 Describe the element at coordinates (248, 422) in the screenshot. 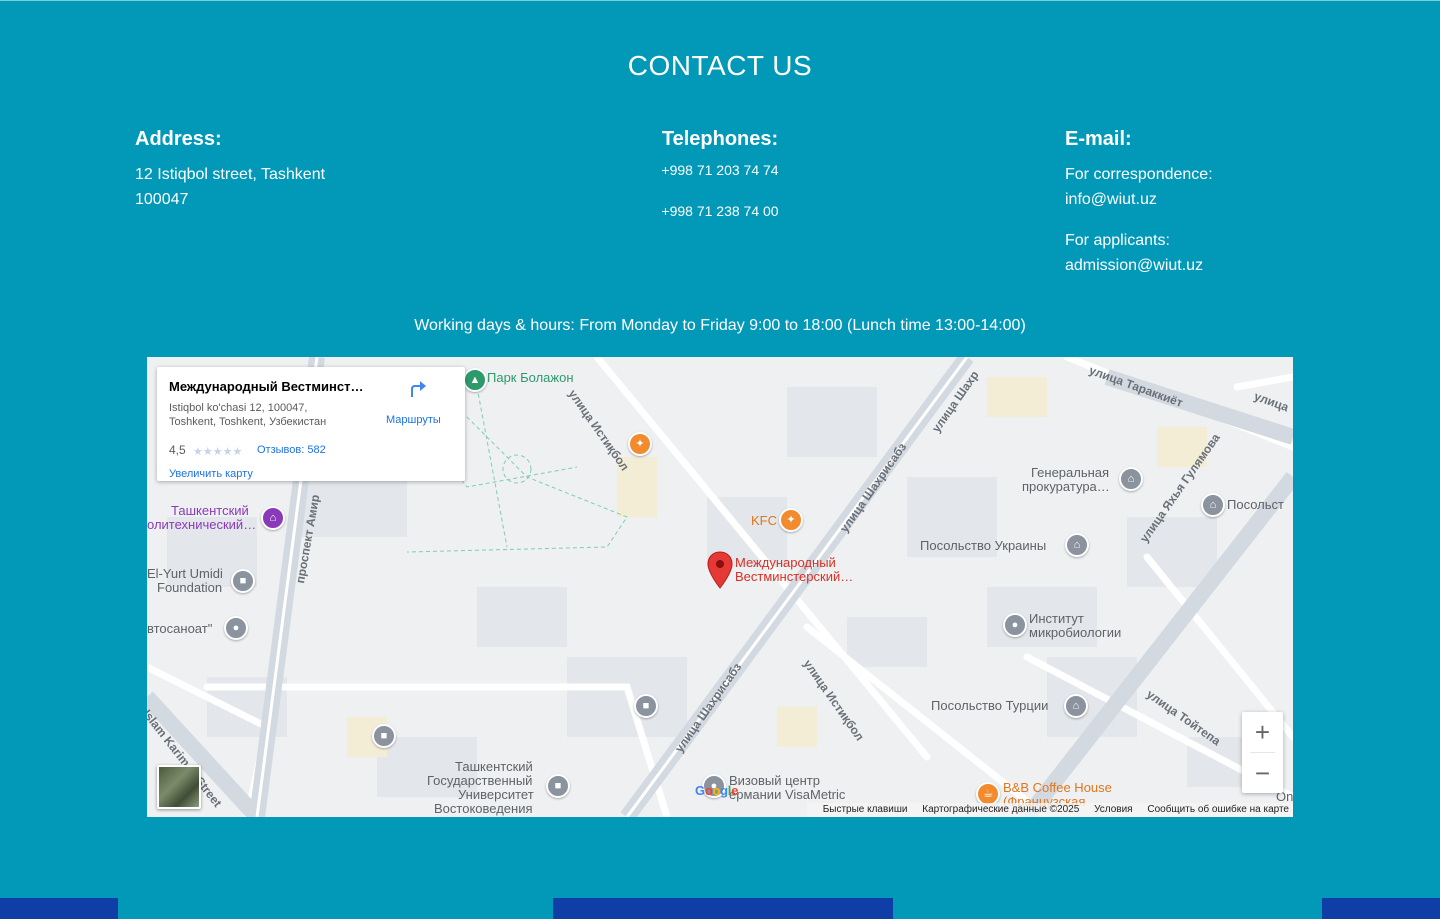

I see `place-address-line-2: Toshkent, Toshkent, Узбекистан` at that location.